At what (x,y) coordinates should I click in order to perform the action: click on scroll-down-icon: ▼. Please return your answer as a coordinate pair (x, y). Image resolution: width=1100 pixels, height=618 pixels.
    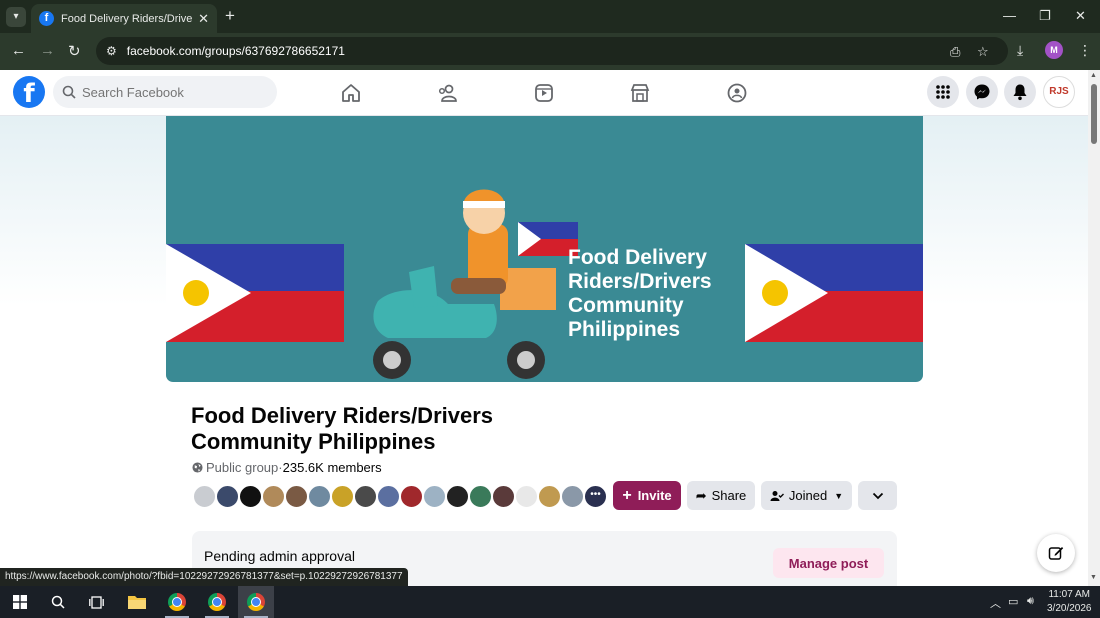
    Looking at the image, I should click on (1093, 577).